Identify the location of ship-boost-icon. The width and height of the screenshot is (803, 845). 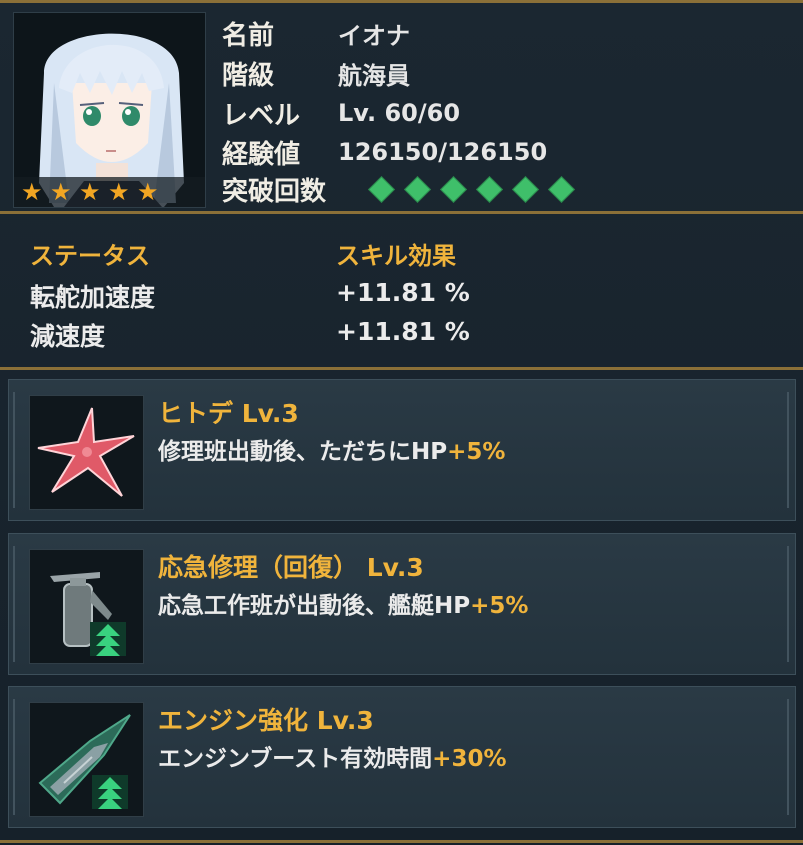
(86, 759).